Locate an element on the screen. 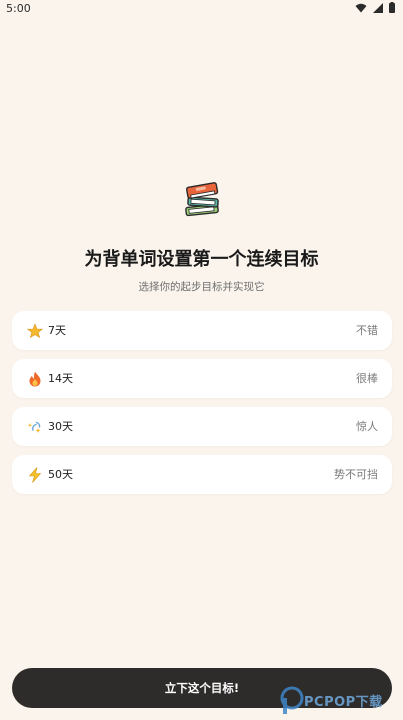 Image resolution: width=403 pixels, height=720 pixels. goal-days-label: 50天 is located at coordinates (60, 474).